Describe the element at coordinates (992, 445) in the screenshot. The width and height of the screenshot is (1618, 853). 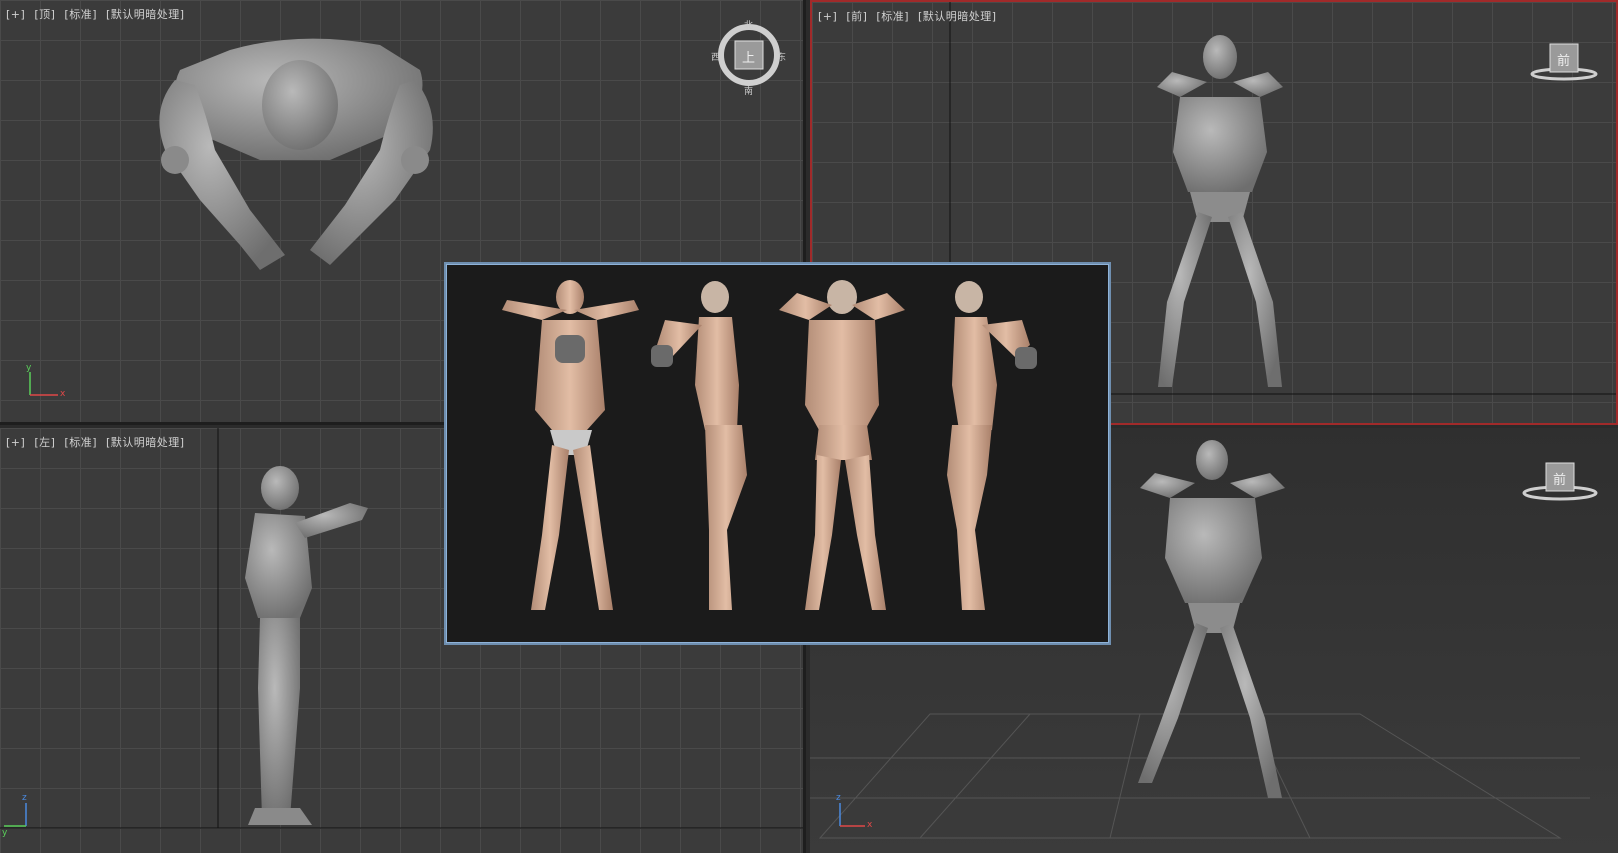
I see `reference-figure-side-right` at that location.